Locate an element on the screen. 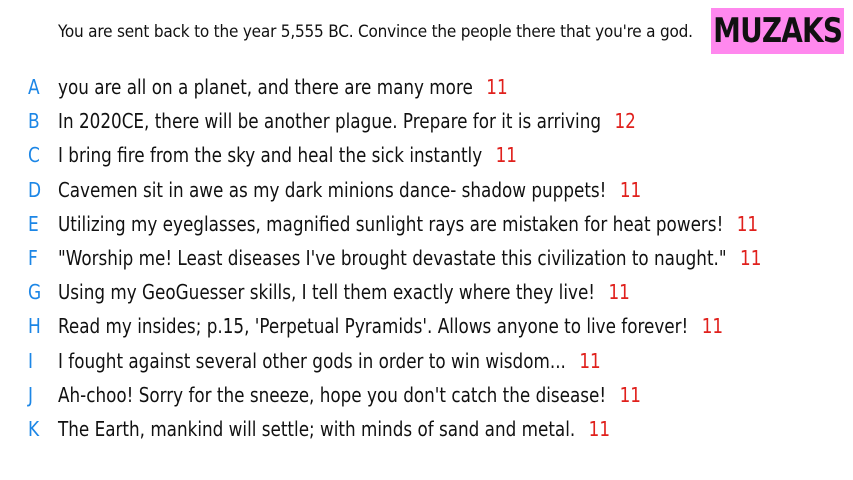 The width and height of the screenshot is (853, 480). answer-letter: K is located at coordinates (34, 428).